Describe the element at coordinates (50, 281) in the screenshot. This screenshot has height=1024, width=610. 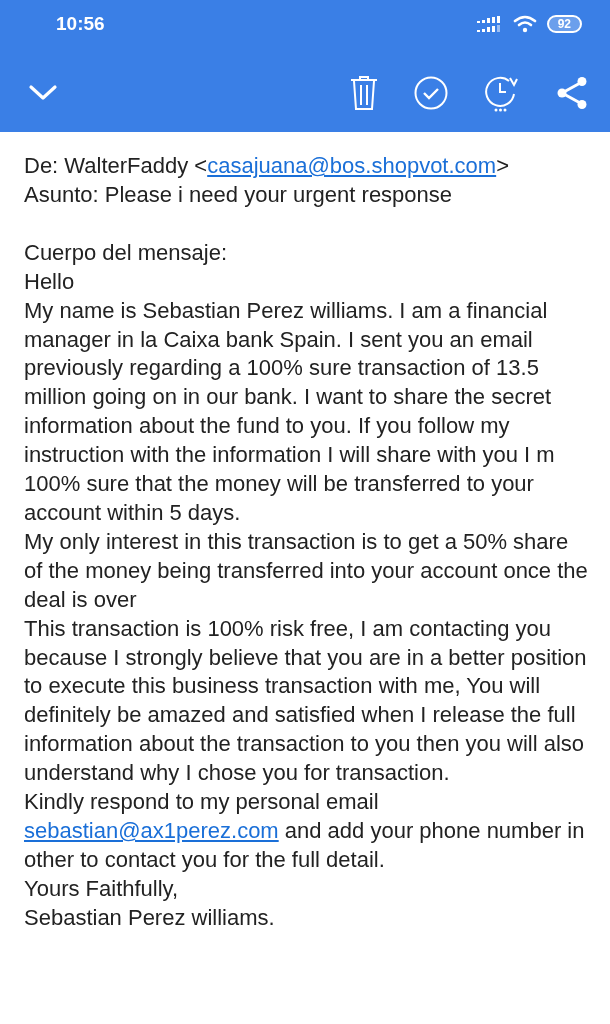
I see `message-paragraph: Hello` at that location.